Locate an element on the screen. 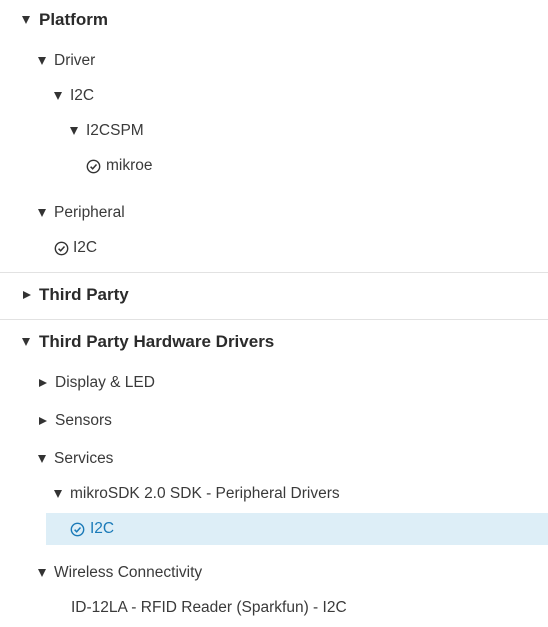 This screenshot has width=548, height=627. tree-node-label: ID-12LA - RFID Reader (Sparkfun) - I2C is located at coordinates (209, 607).